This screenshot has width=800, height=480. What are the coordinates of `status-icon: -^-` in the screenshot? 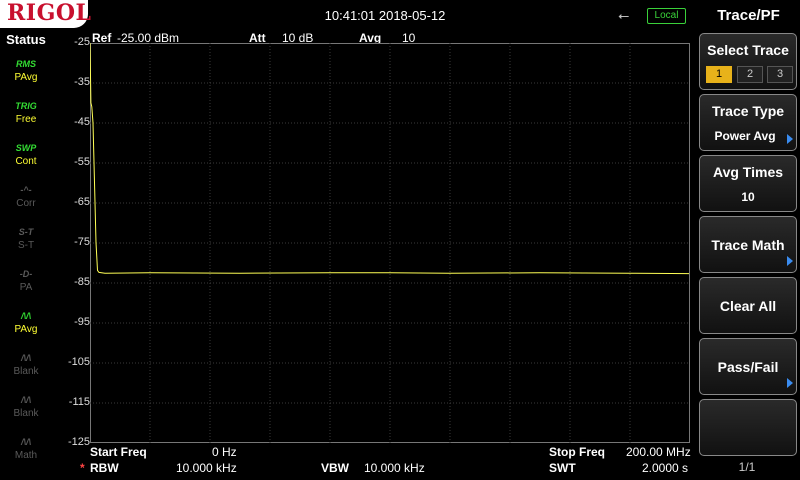 It's located at (26, 190).